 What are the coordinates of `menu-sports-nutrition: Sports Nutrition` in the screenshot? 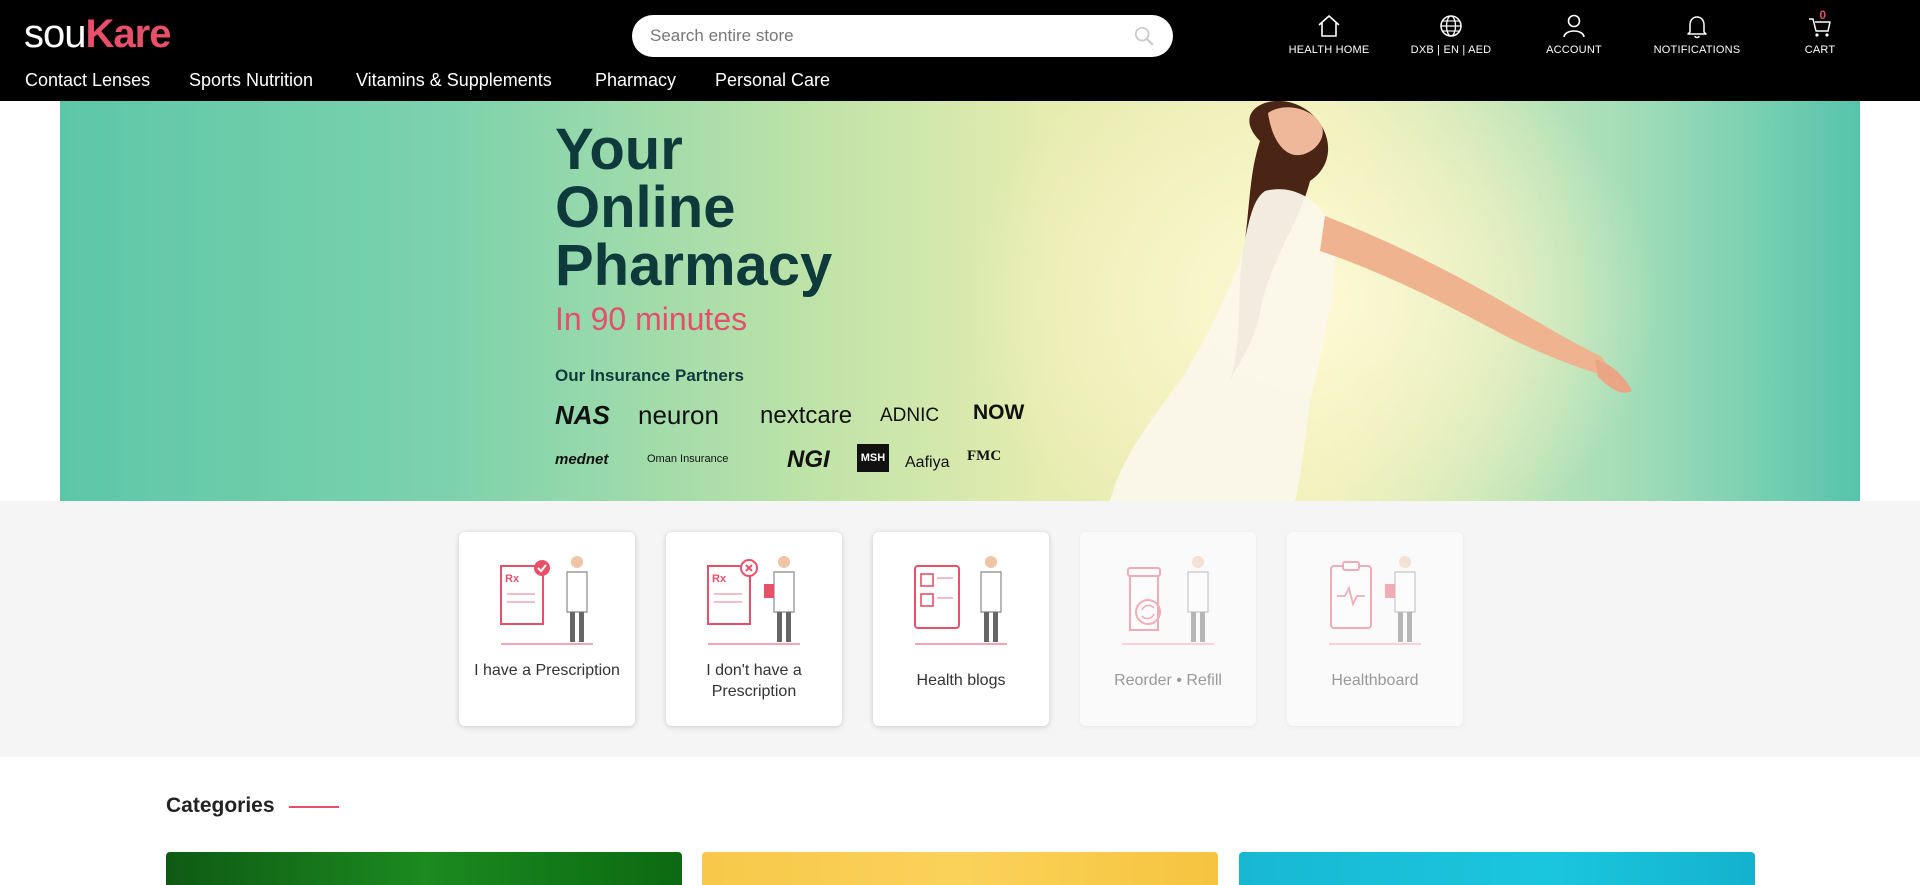 It's located at (251, 80).